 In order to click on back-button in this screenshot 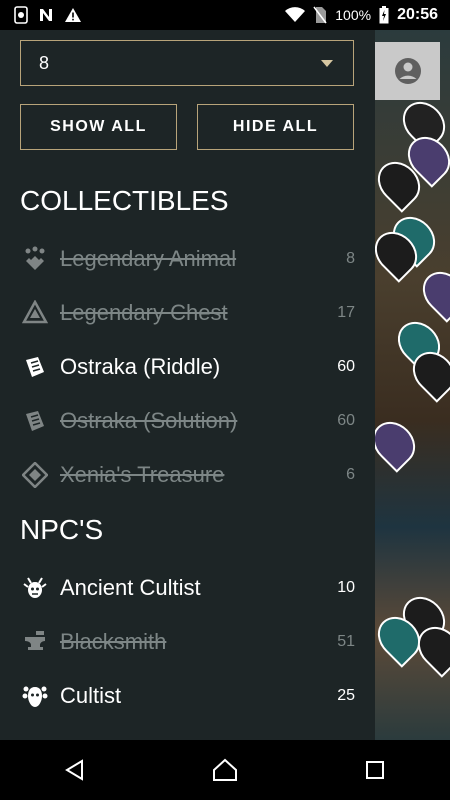, I will do `click(75, 770)`.